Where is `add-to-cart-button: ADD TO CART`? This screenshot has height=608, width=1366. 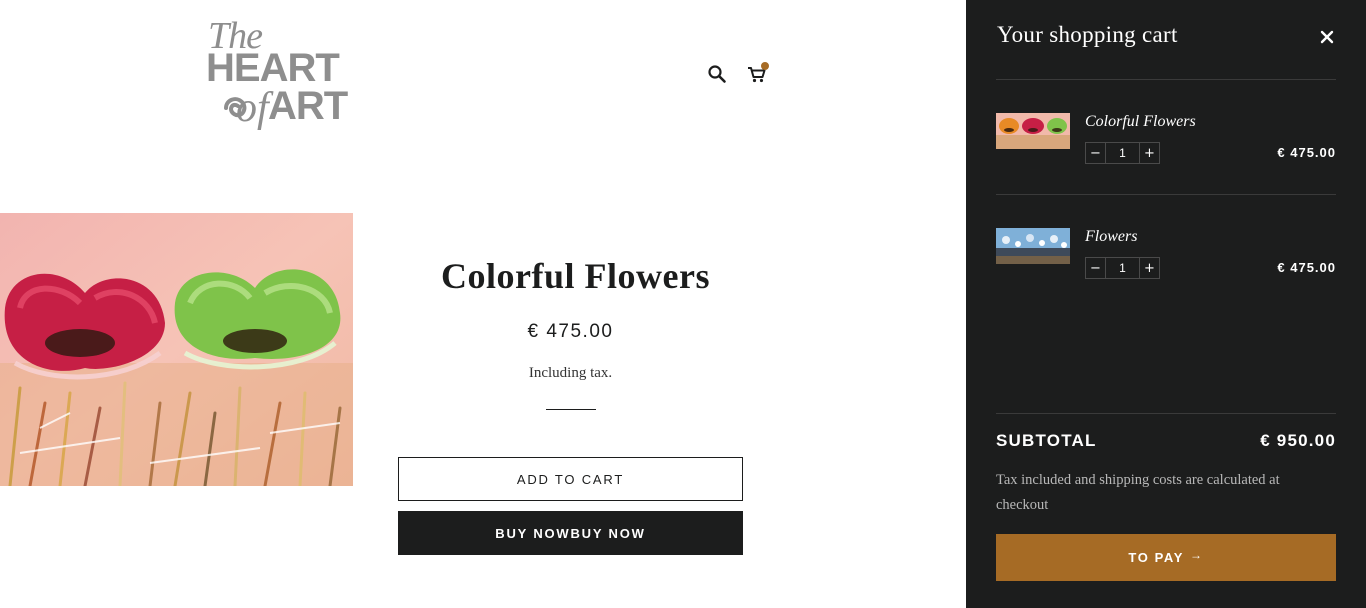
add-to-cart-button: ADD TO CART is located at coordinates (570, 479).